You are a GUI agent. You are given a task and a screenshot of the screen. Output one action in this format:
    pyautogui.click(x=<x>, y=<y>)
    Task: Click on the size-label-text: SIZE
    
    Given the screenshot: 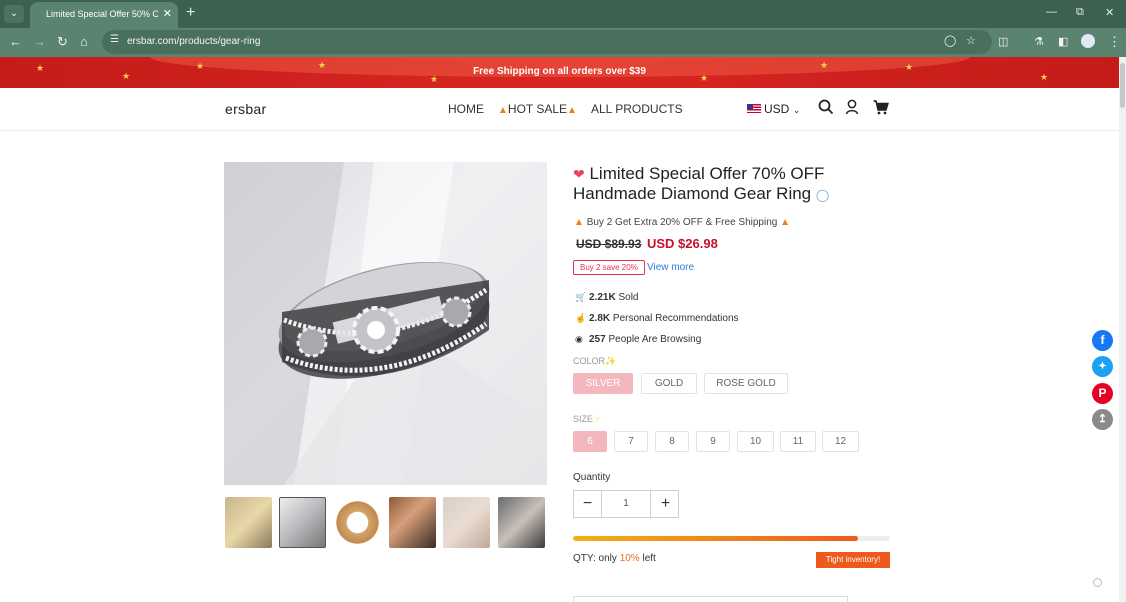 What is the action you would take?
    pyautogui.click(x=583, y=419)
    